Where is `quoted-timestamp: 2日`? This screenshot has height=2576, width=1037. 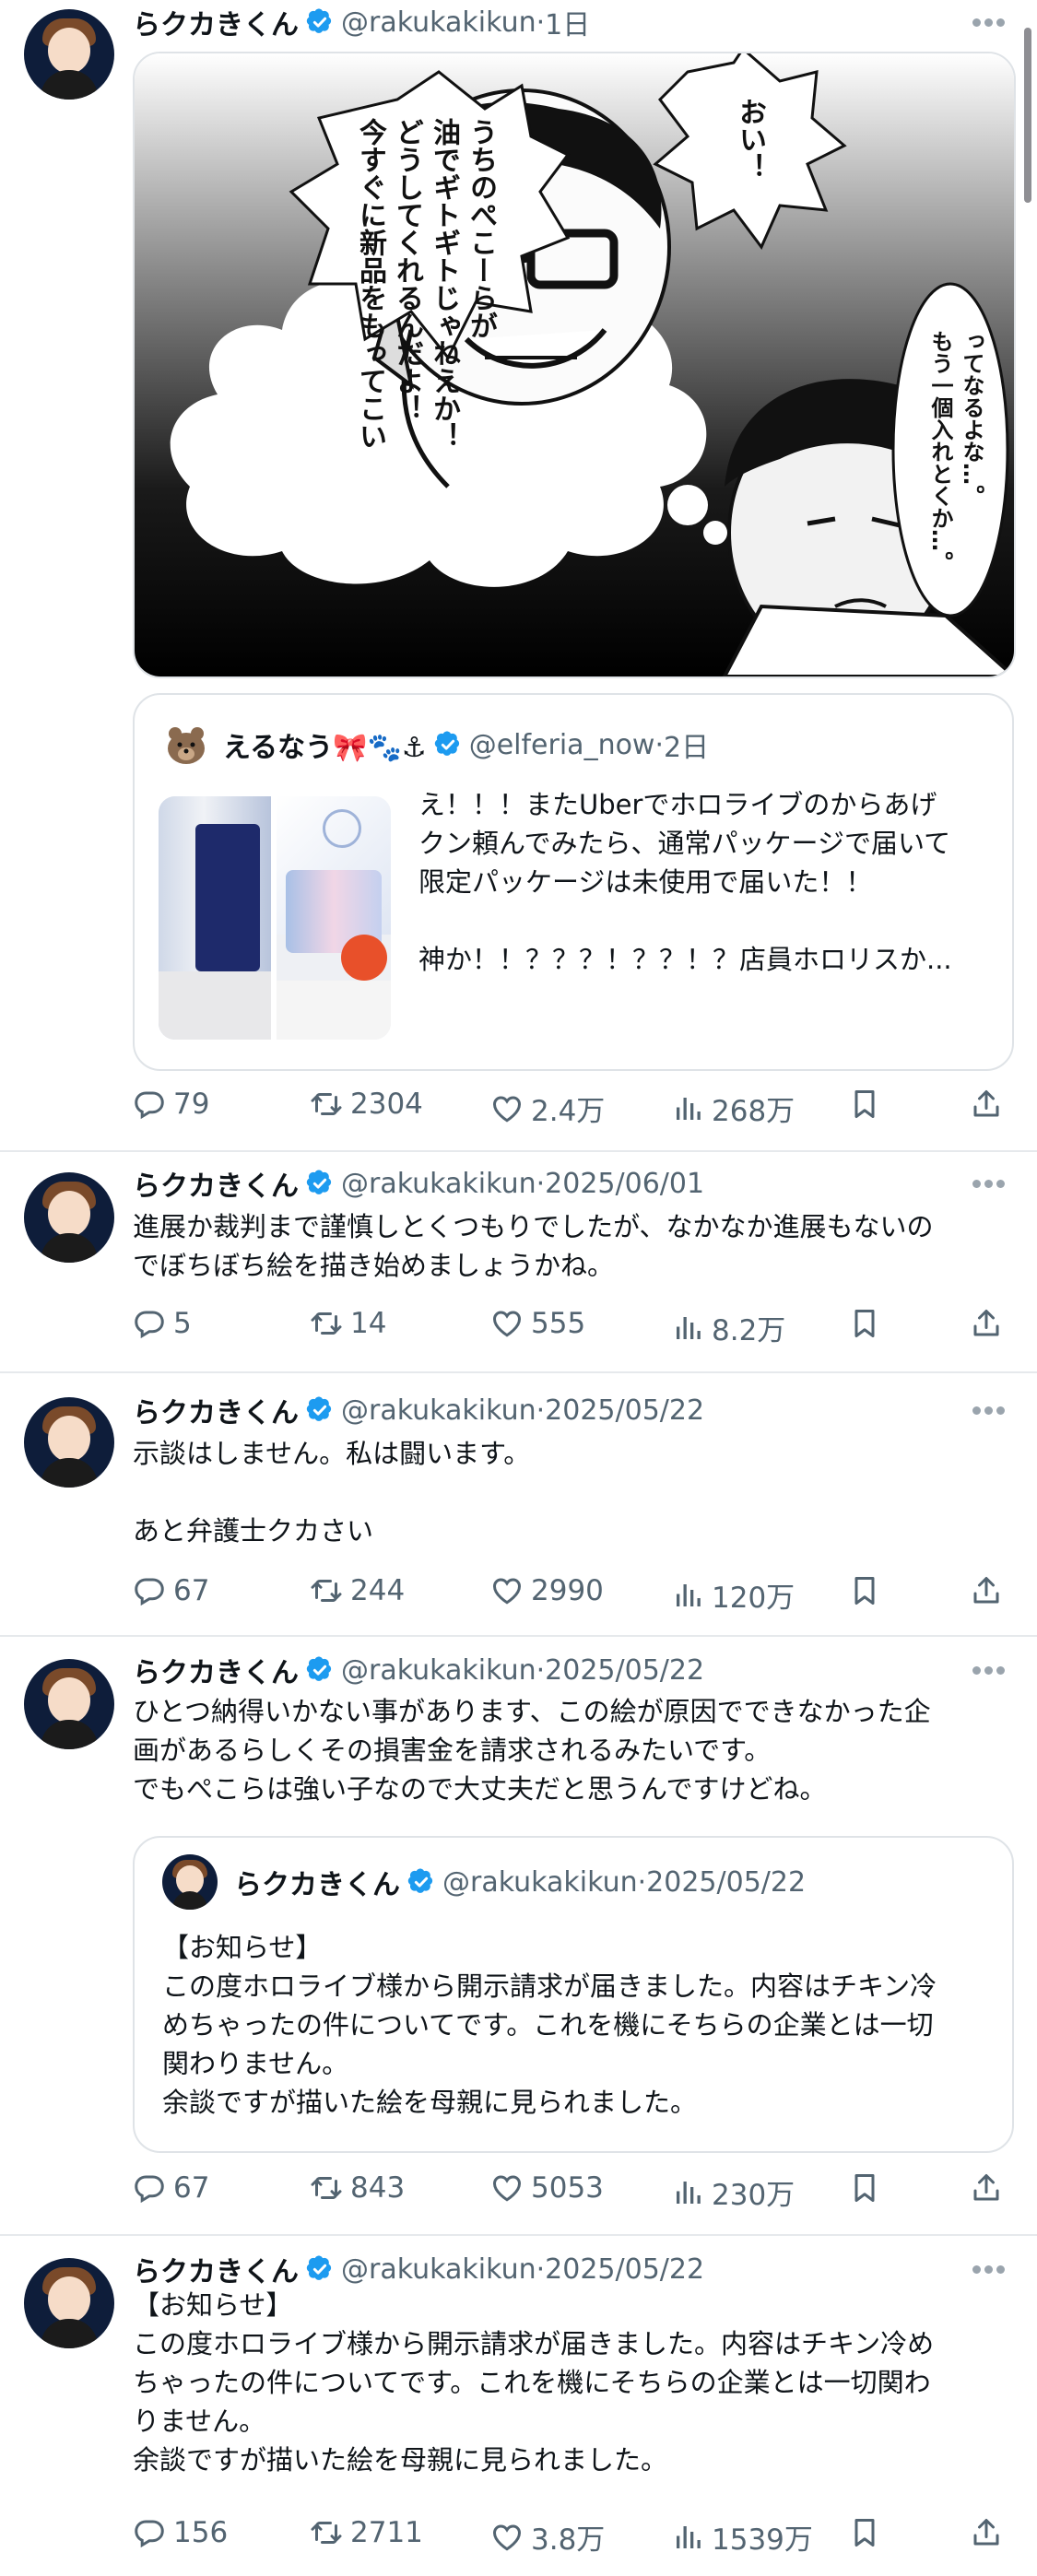 quoted-timestamp: 2日 is located at coordinates (686, 744).